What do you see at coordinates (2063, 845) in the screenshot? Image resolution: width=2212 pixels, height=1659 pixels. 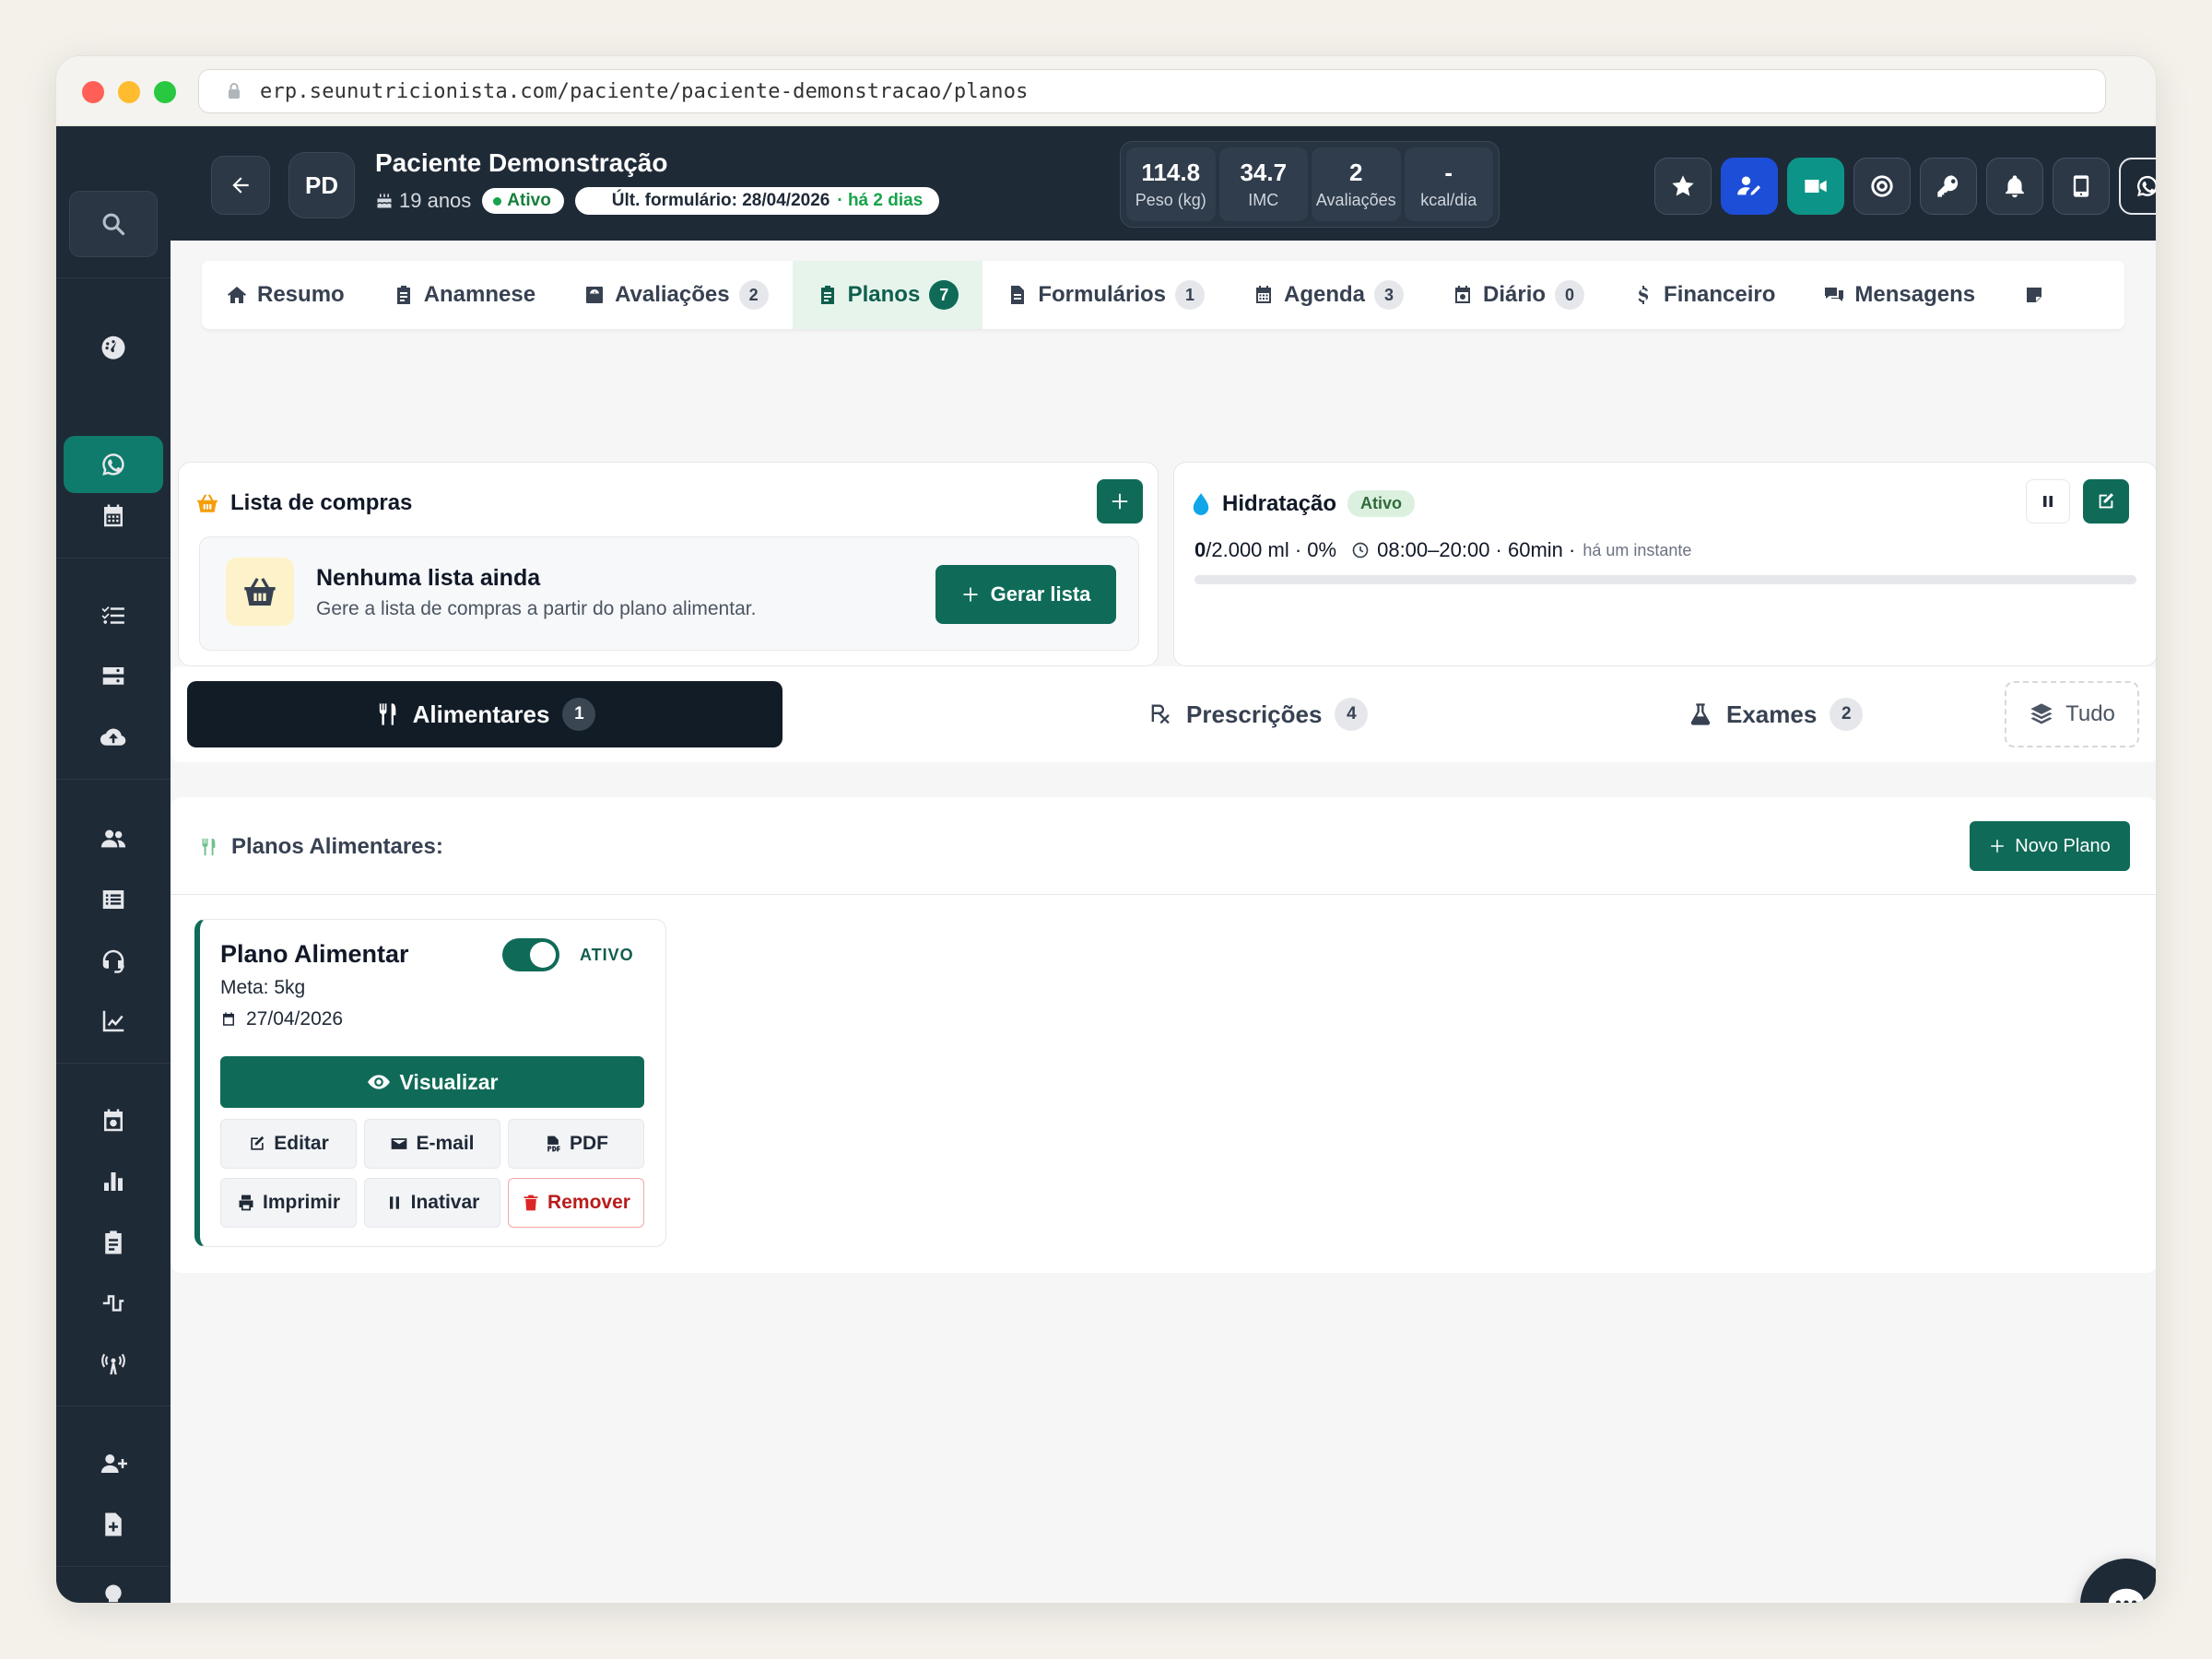 I see `new-plan-label: Novo Plano` at bounding box center [2063, 845].